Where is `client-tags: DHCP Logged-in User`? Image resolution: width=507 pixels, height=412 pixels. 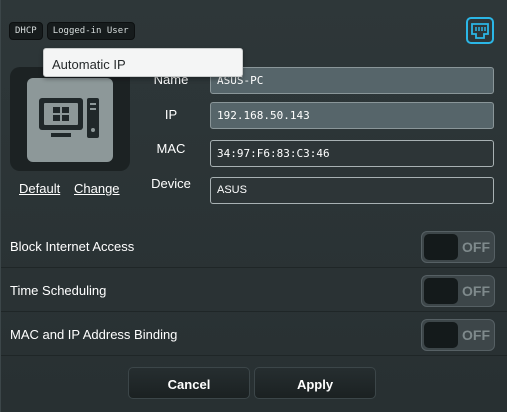 client-tags: DHCP Logged-in User is located at coordinates (72, 31).